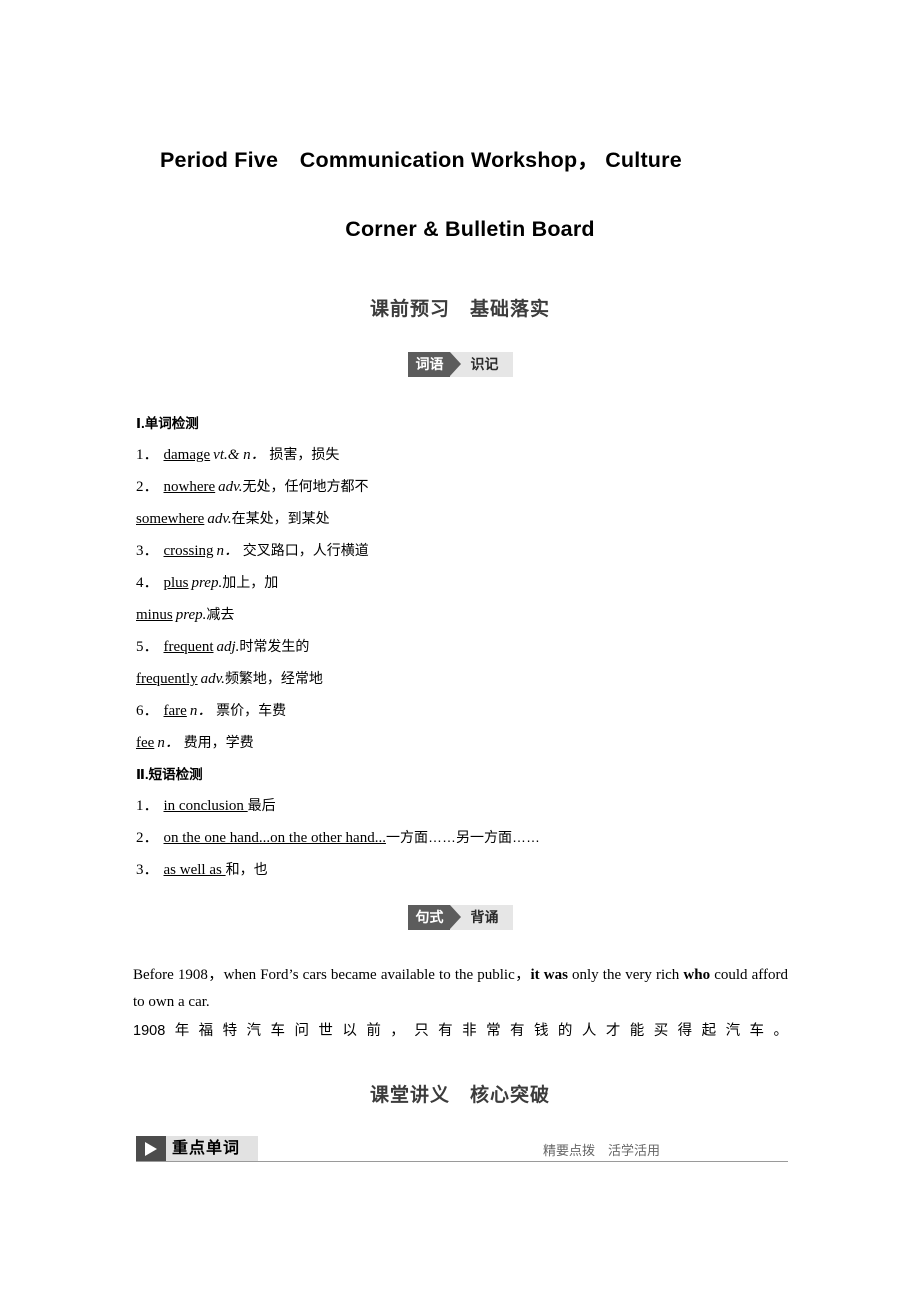 The image size is (920, 1302). Describe the element at coordinates (484, 364) in the screenshot. I see `badge-vocab-label: 识记` at that location.